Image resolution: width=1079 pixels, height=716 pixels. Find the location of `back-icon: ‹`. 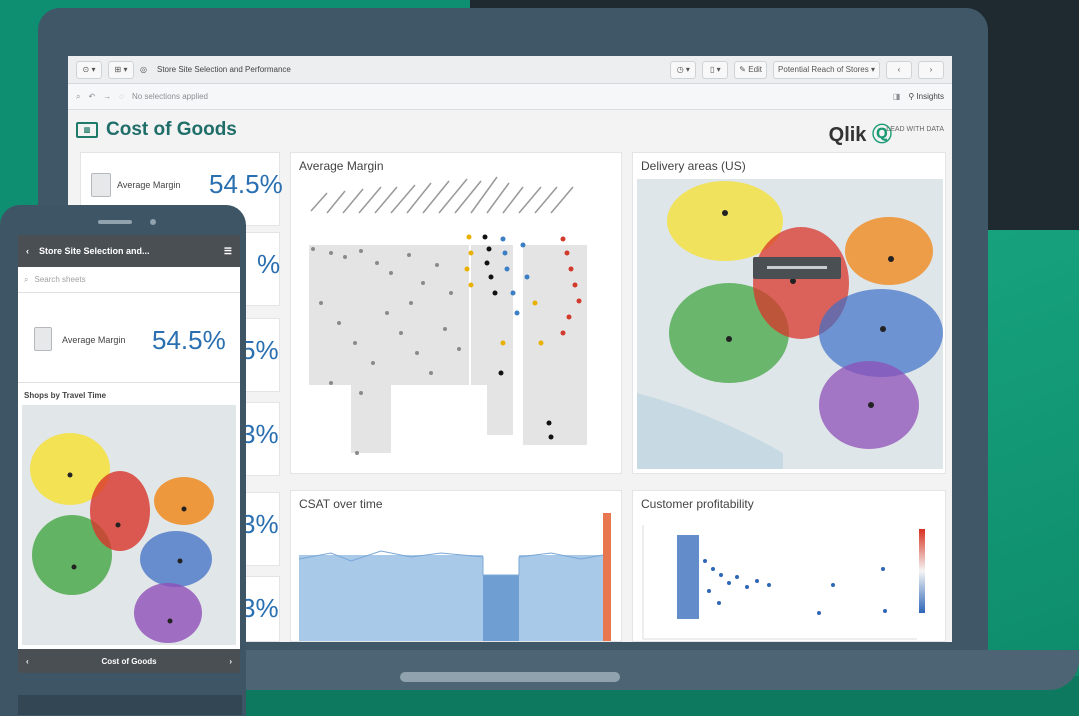

back-icon: ‹ is located at coordinates (27, 251).